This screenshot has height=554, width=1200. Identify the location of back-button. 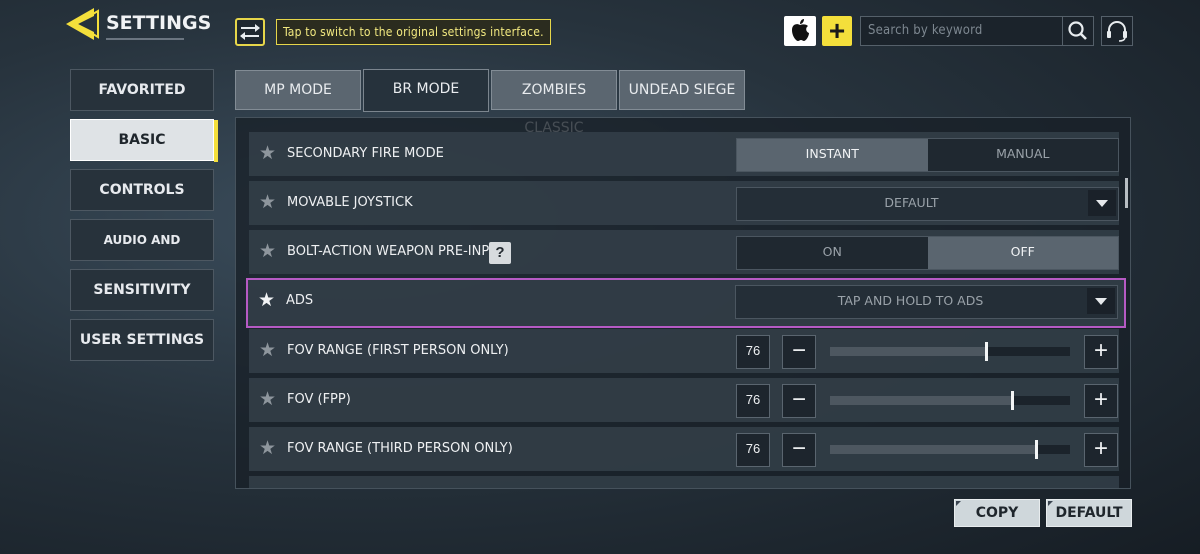
(80, 24).